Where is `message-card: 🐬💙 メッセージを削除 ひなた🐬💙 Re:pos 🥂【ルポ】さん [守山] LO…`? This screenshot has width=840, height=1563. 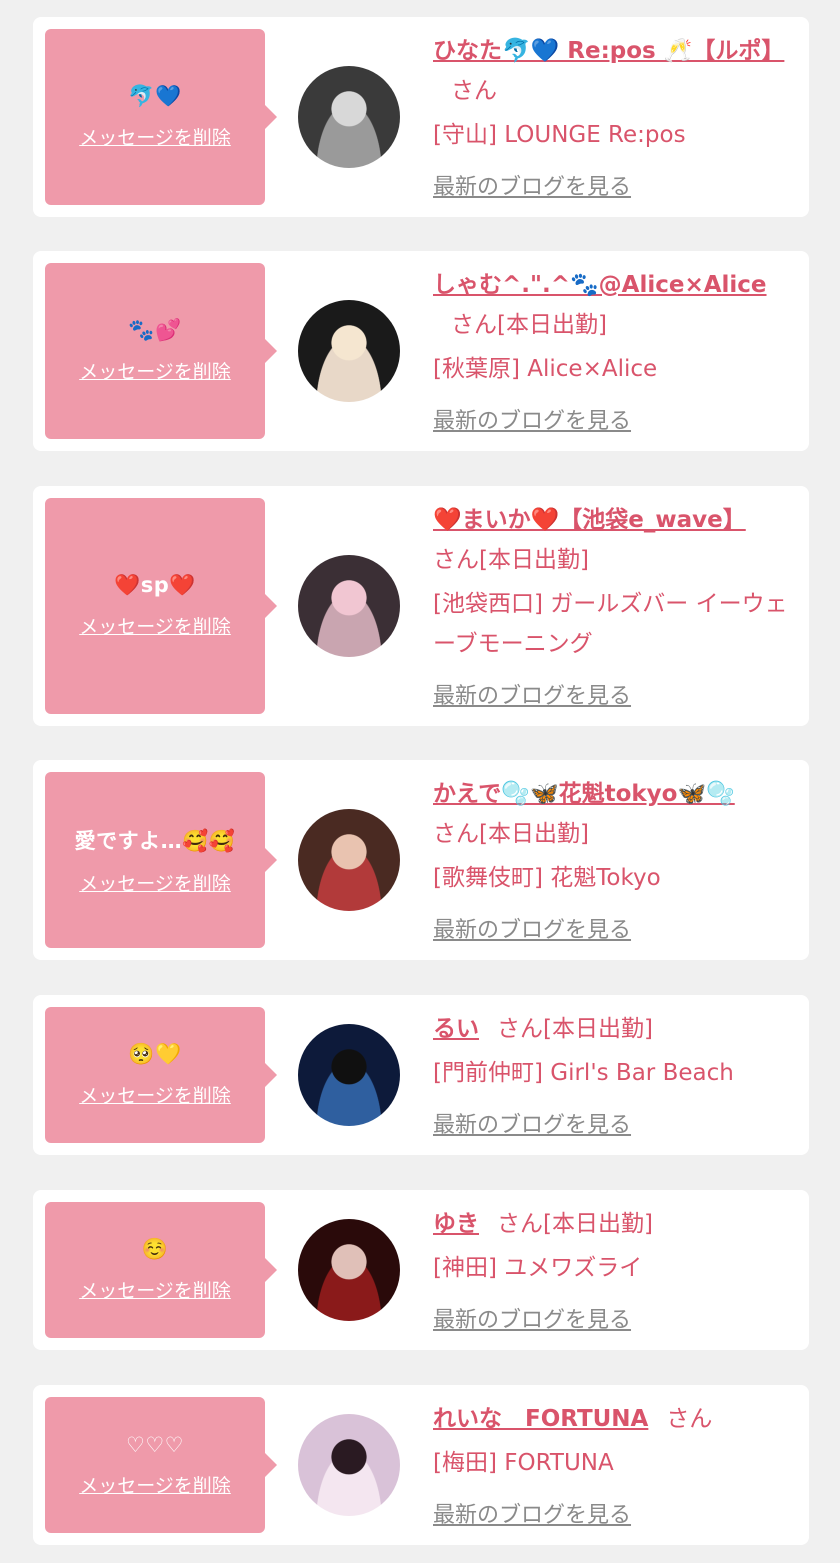 message-card: 🐬💙 メッセージを削除 ひなた🐬💙 Re:pos 🥂【ルポ】さん [守山] LO… is located at coordinates (421, 117).